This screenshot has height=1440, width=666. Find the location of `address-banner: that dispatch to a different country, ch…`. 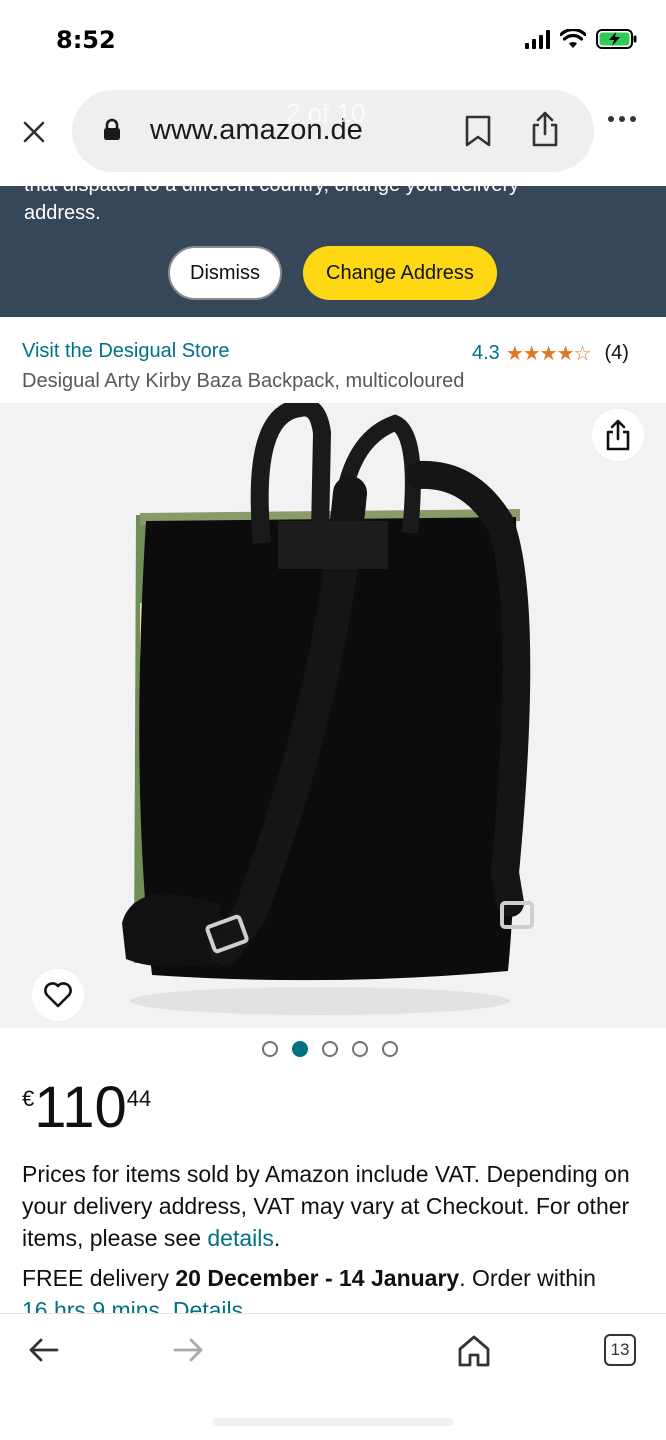

address-banner: that dispatch to a different country, ch… is located at coordinates (333, 251).